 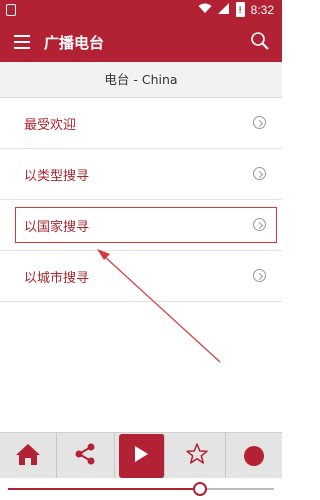 What do you see at coordinates (141, 80) in the screenshot?
I see `section-header: 电台 - China` at bounding box center [141, 80].